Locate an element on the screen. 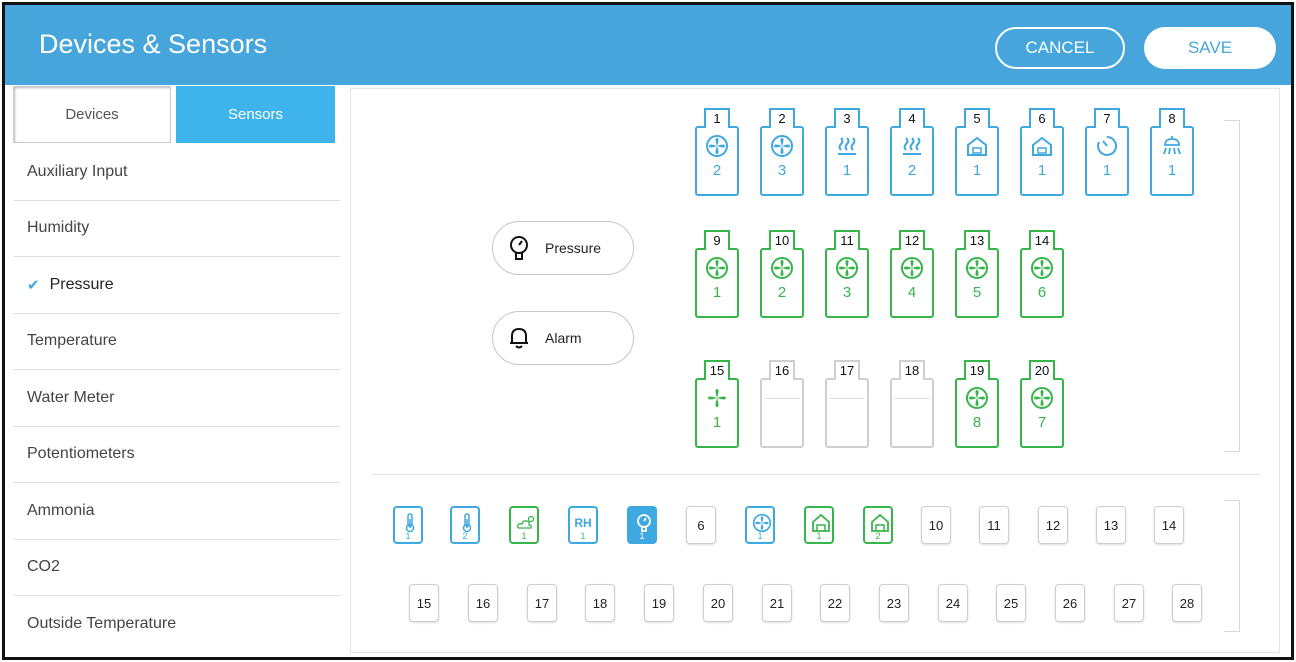 The width and height of the screenshot is (1296, 662). section-divider is located at coordinates (816, 474).